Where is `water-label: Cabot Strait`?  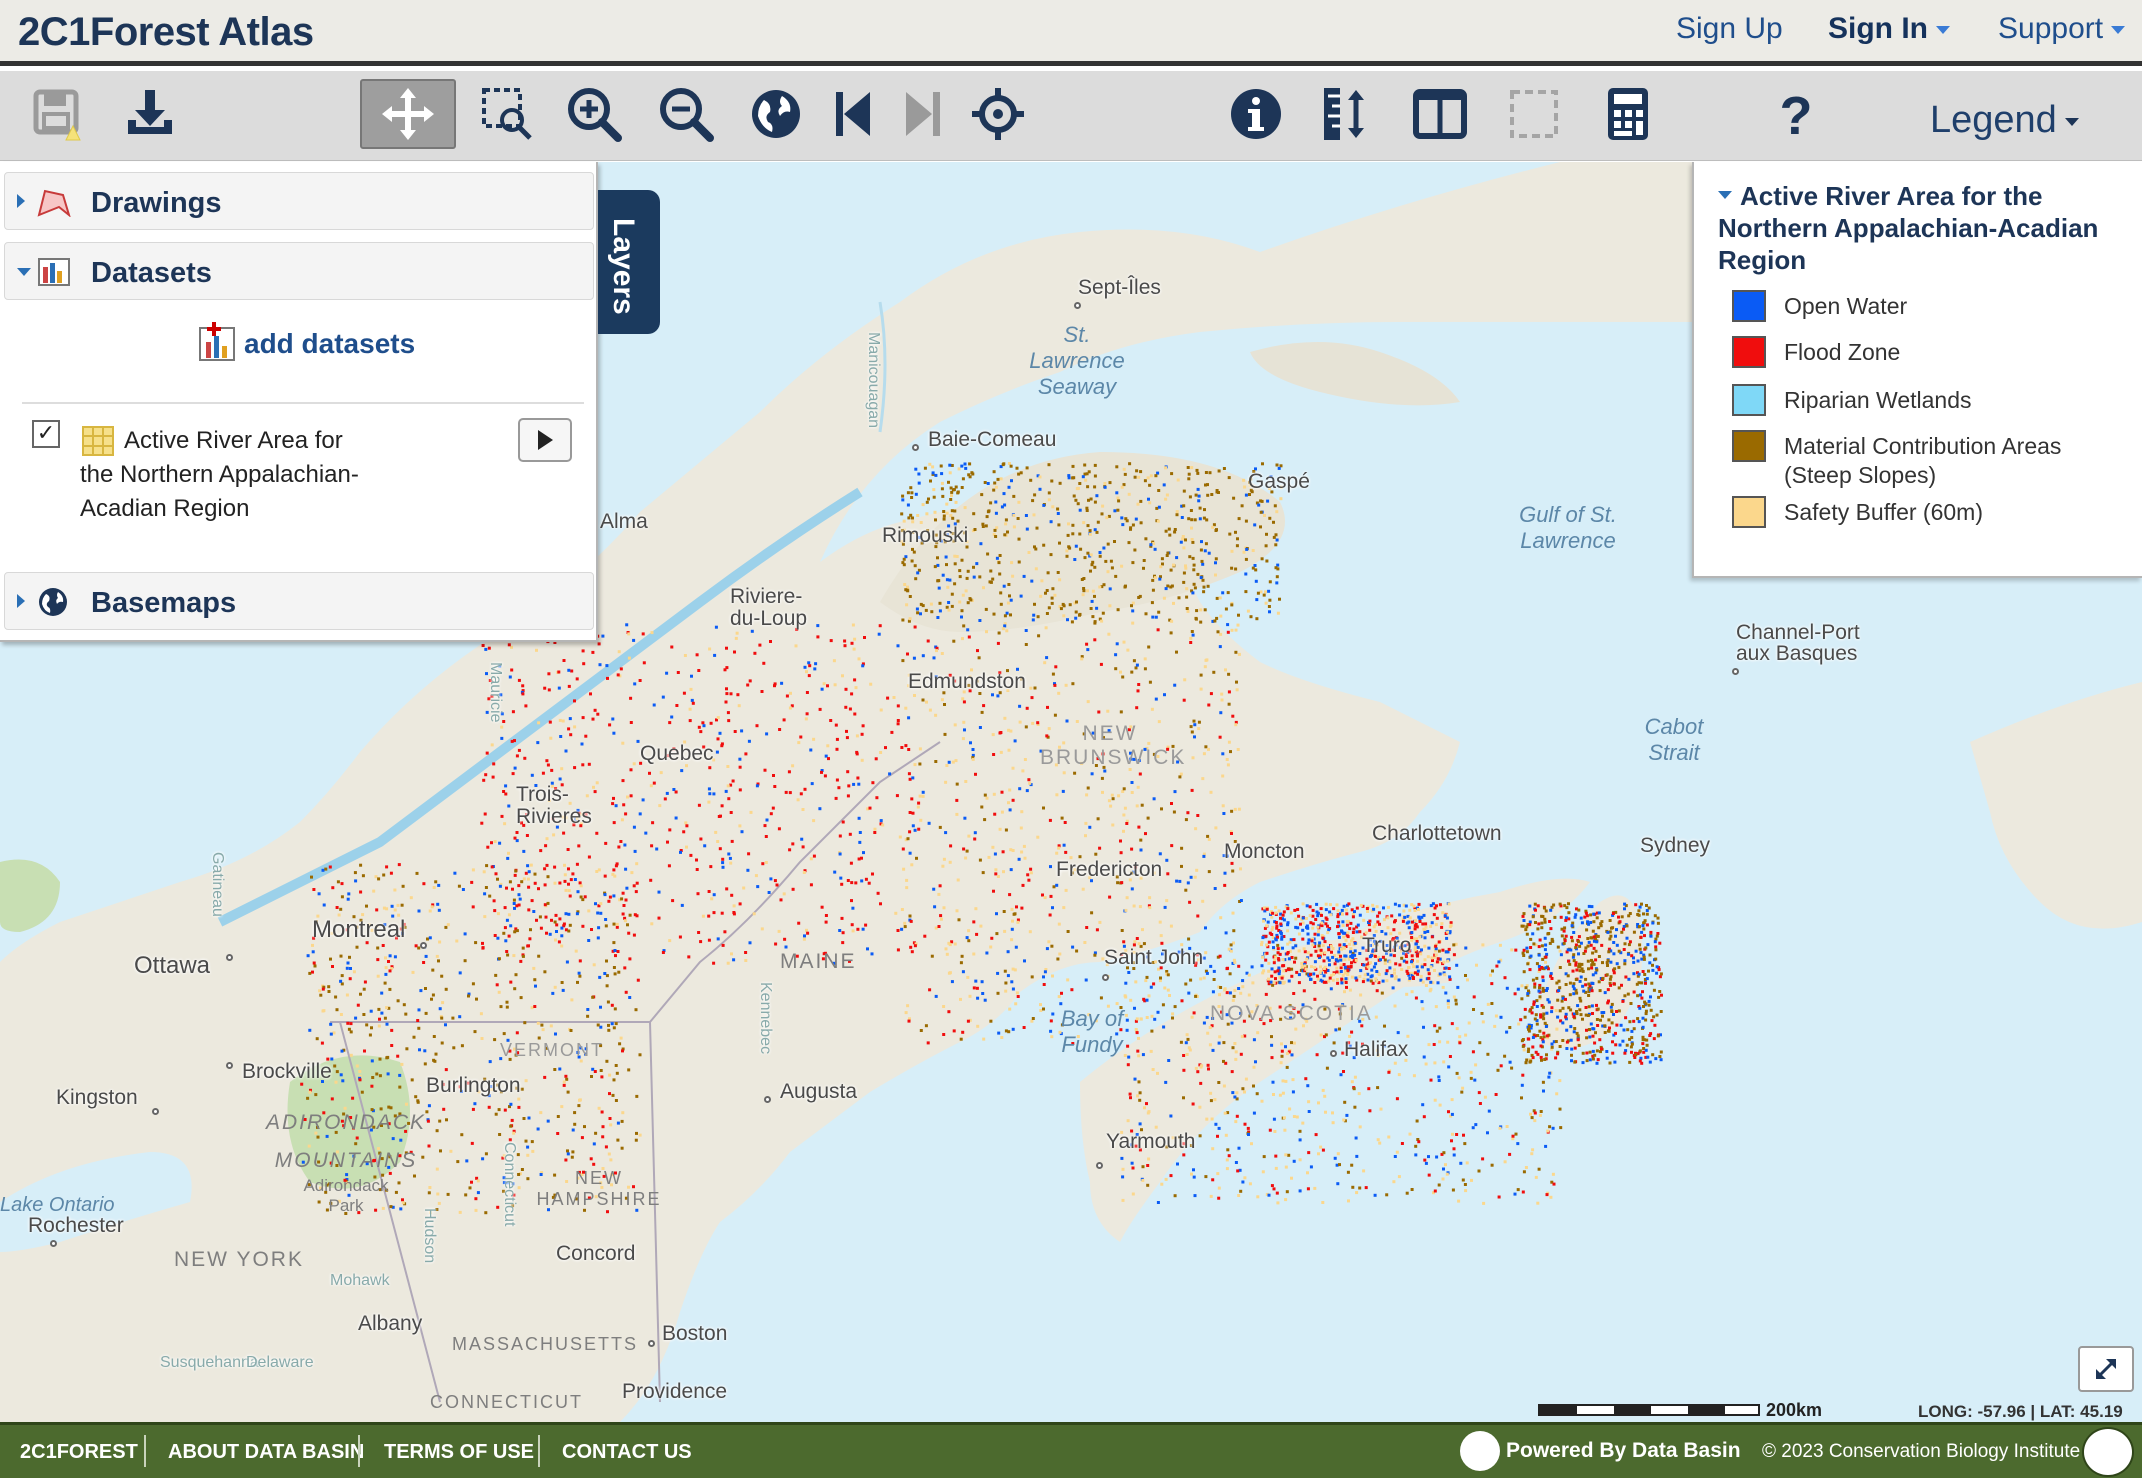
water-label: Cabot Strait is located at coordinates (1674, 739).